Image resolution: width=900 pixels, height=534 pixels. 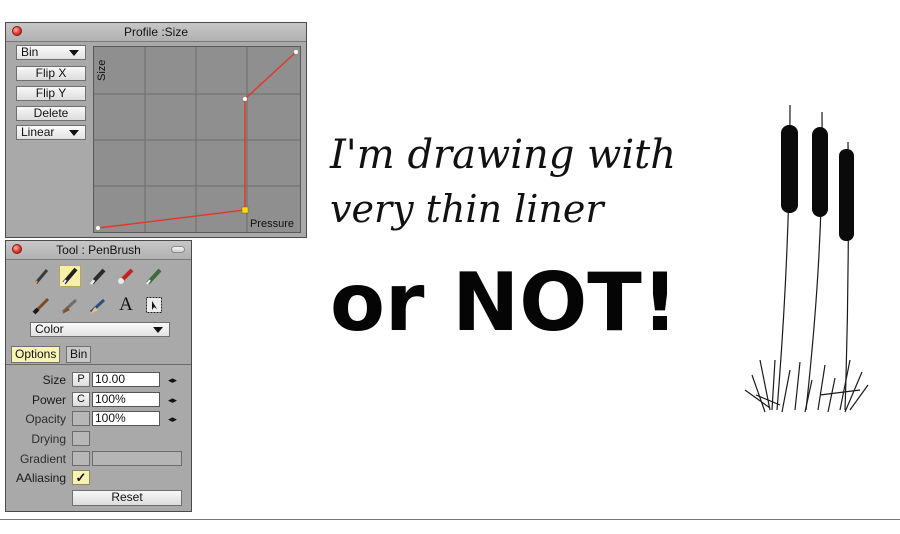 I want to click on eraser-pen-tool-button, so click(x=154, y=276).